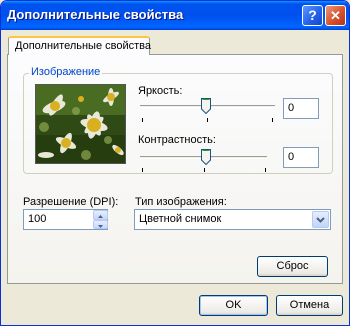 The width and height of the screenshot is (350, 326). What do you see at coordinates (180, 219) in the screenshot?
I see `image-type-value: Цветной снимок` at bounding box center [180, 219].